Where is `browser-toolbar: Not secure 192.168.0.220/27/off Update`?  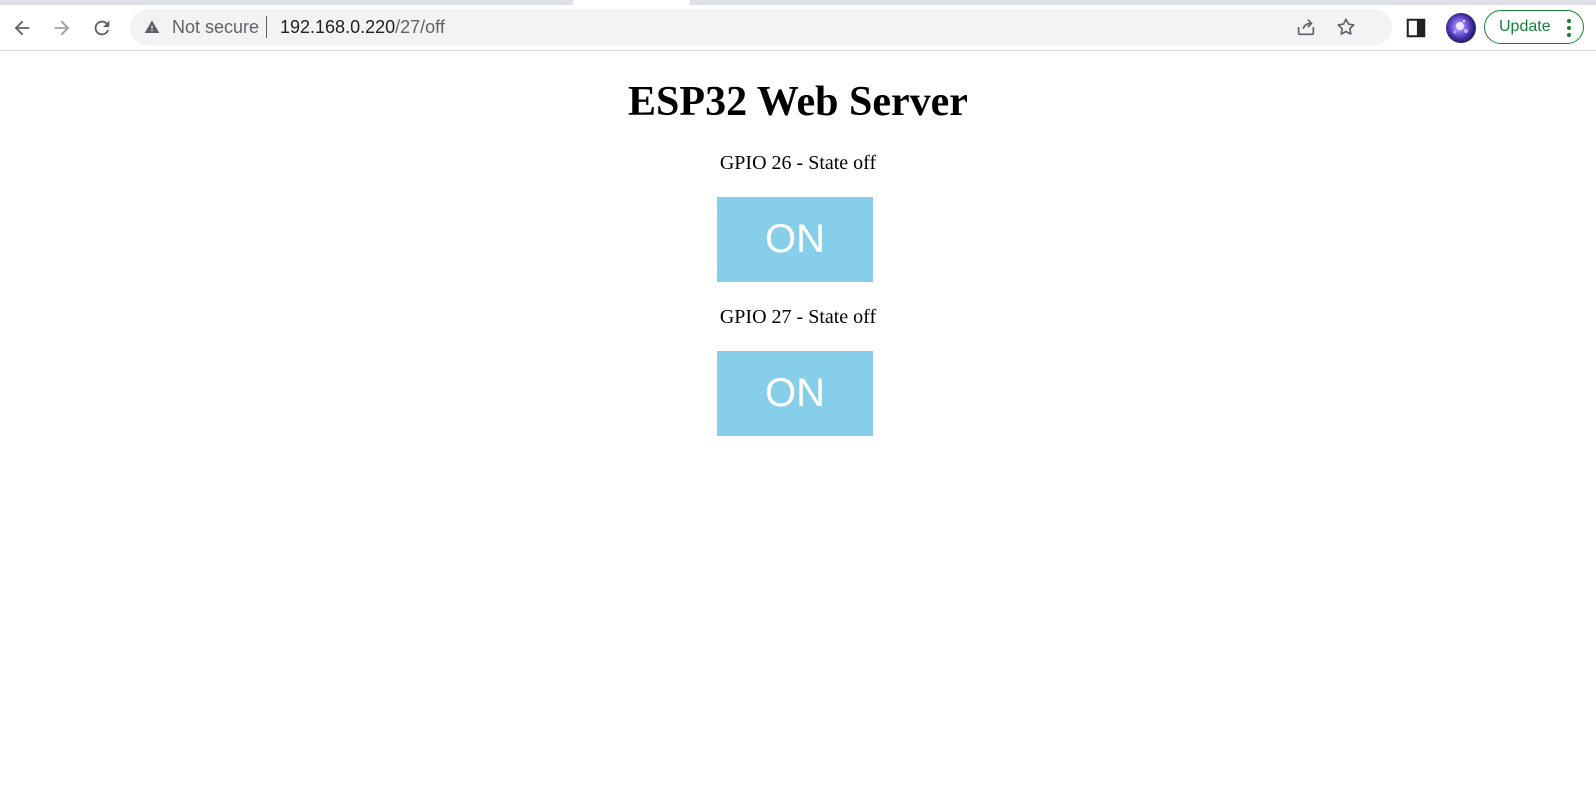 browser-toolbar: Not secure 192.168.0.220/27/off Update is located at coordinates (798, 28).